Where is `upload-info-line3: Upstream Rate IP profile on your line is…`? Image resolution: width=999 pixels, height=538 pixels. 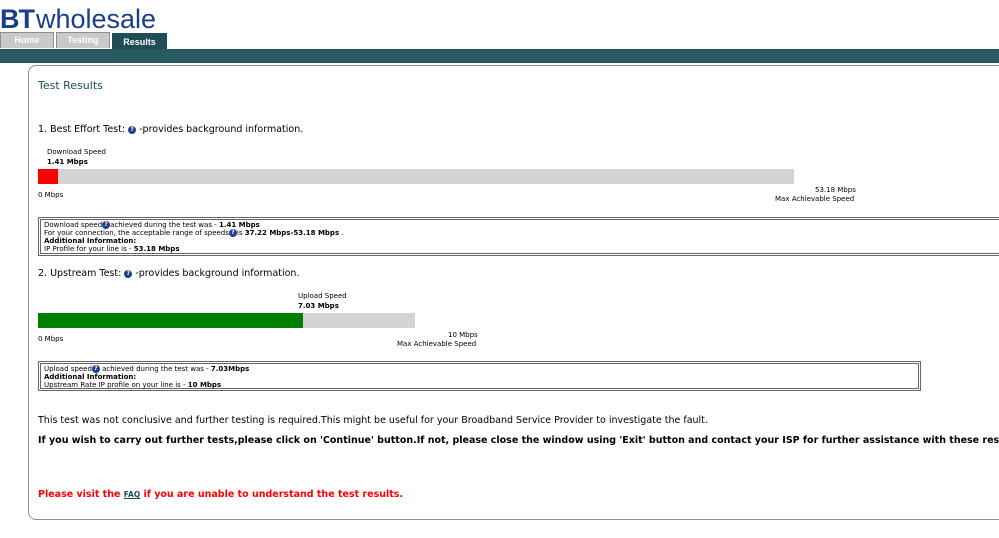 upload-info-line3: Upstream Rate IP profile on your line is… is located at coordinates (133, 385).